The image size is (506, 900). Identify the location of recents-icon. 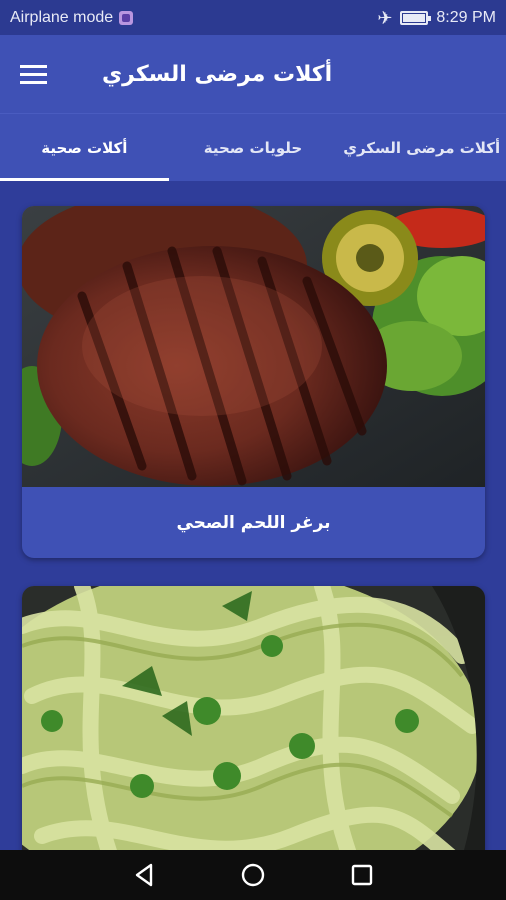
(362, 875).